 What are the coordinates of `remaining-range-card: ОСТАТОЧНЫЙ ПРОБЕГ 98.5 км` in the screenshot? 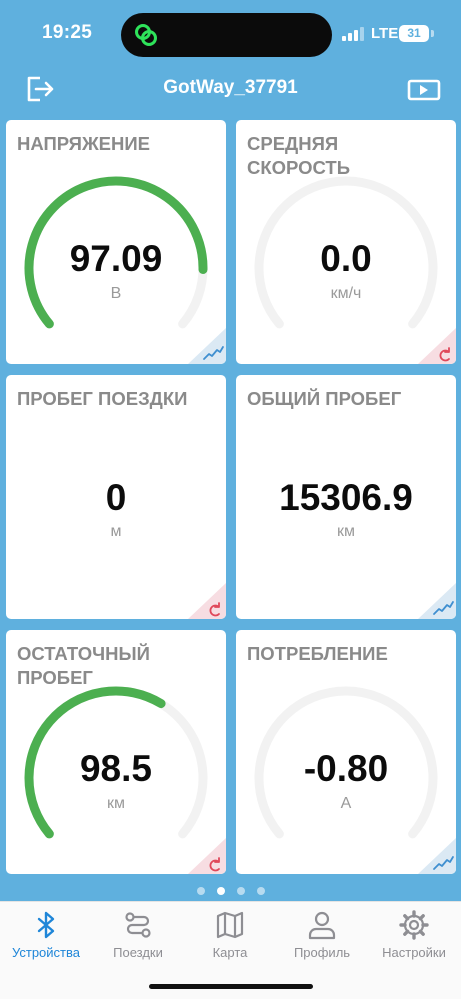 It's located at (116, 752).